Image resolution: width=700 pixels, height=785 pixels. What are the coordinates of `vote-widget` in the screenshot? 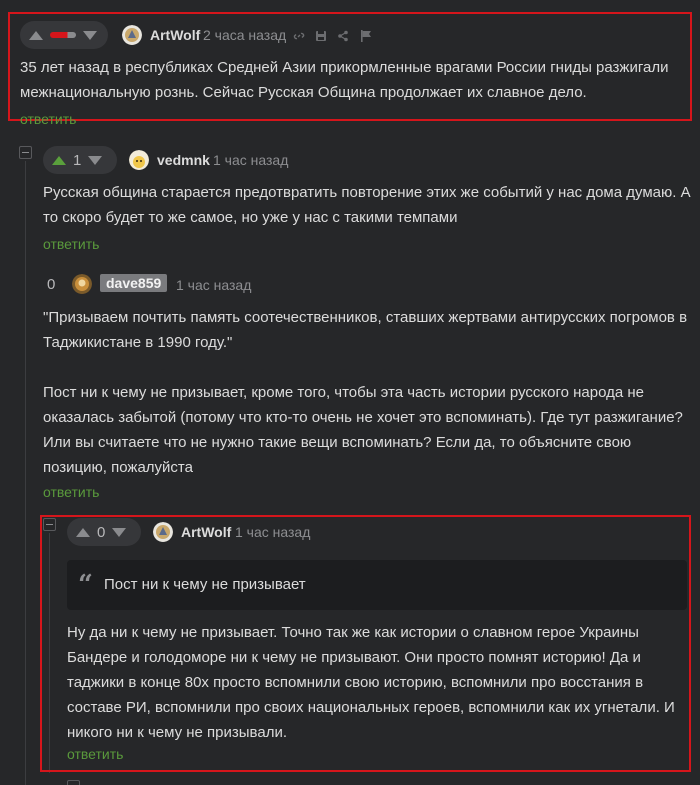 It's located at (64, 35).